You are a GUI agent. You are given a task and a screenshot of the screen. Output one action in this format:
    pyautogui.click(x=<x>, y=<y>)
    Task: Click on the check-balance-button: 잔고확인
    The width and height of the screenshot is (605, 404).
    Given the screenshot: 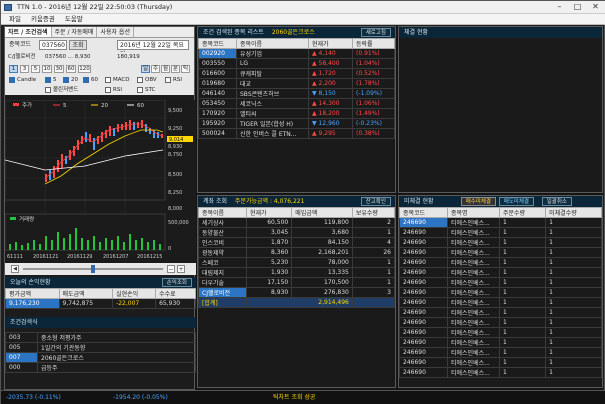 What is the action you would take?
    pyautogui.click(x=375, y=201)
    